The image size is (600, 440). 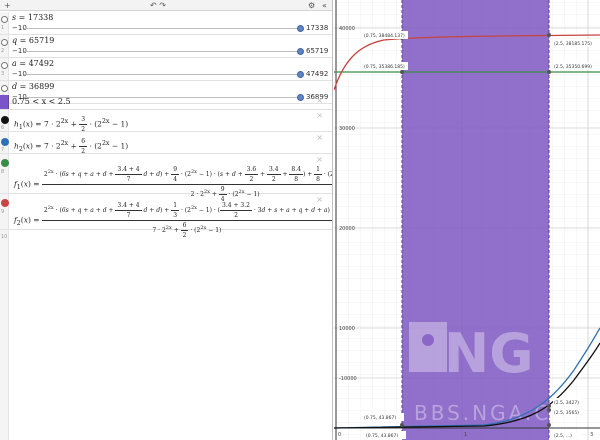 I want to click on inequality-row: 0.75 < x < 2.5 ×, so click(x=166, y=102).